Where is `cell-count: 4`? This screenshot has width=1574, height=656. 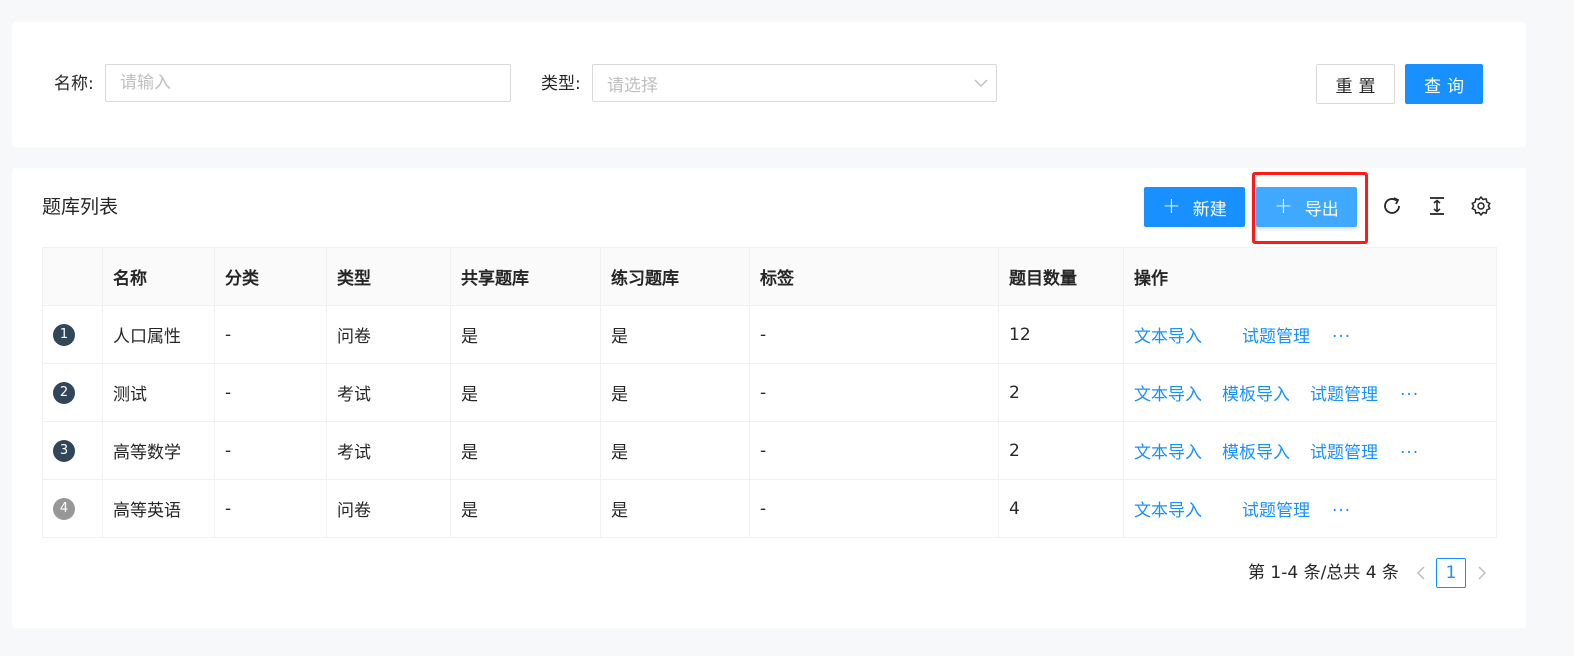 cell-count: 4 is located at coordinates (1061, 508).